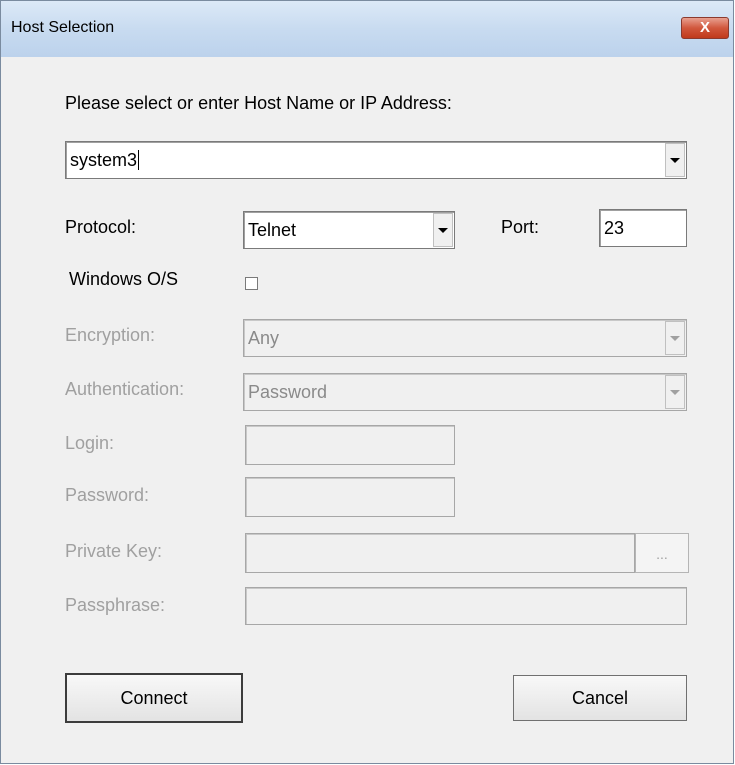 This screenshot has height=765, width=735. What do you see at coordinates (154, 698) in the screenshot?
I see `connect-button: Connect` at bounding box center [154, 698].